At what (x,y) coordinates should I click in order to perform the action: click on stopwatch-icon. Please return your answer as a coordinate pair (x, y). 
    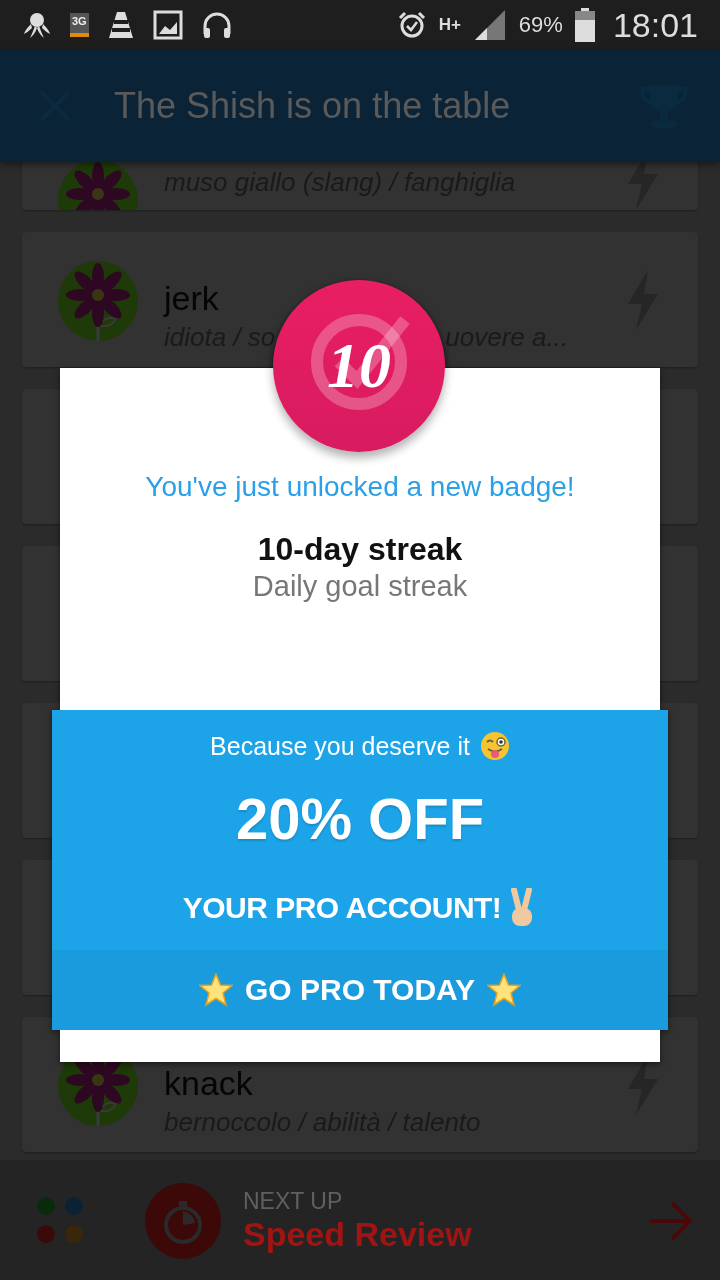
    Looking at the image, I should click on (183, 1220).